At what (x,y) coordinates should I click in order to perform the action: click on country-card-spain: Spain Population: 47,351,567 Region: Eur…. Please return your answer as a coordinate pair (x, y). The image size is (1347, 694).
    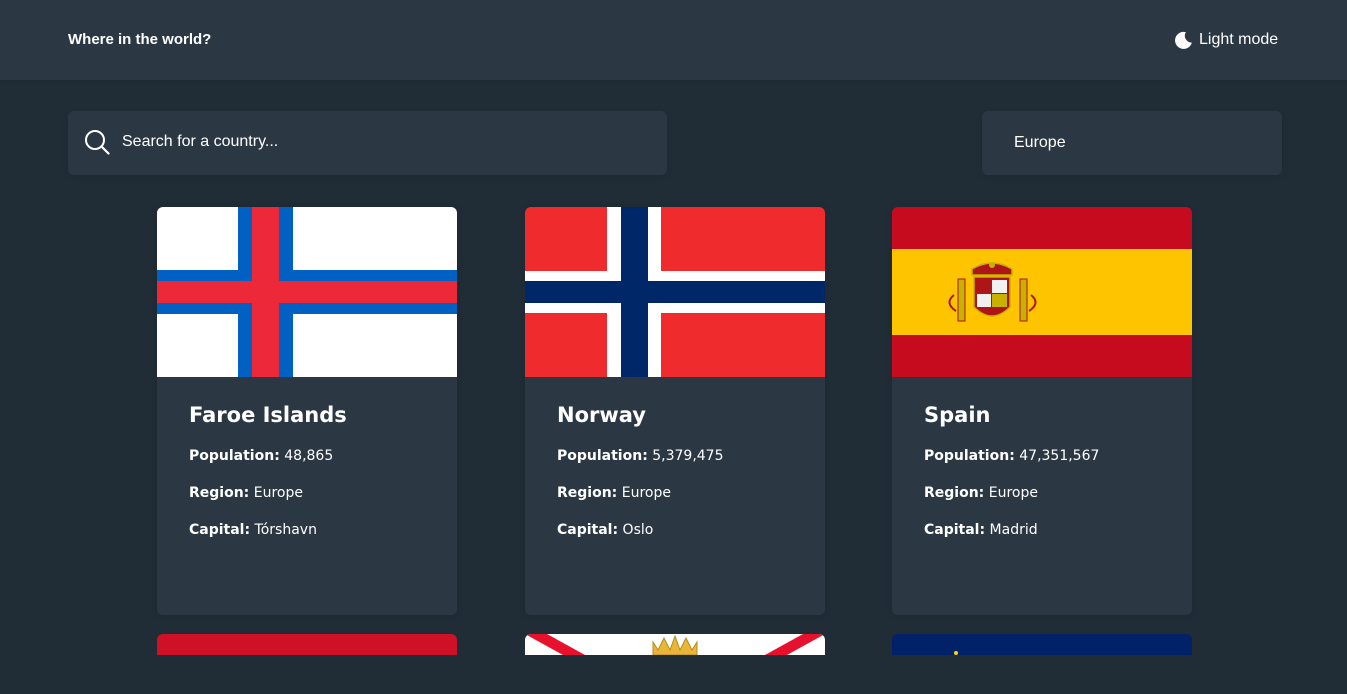
    Looking at the image, I should click on (1042, 411).